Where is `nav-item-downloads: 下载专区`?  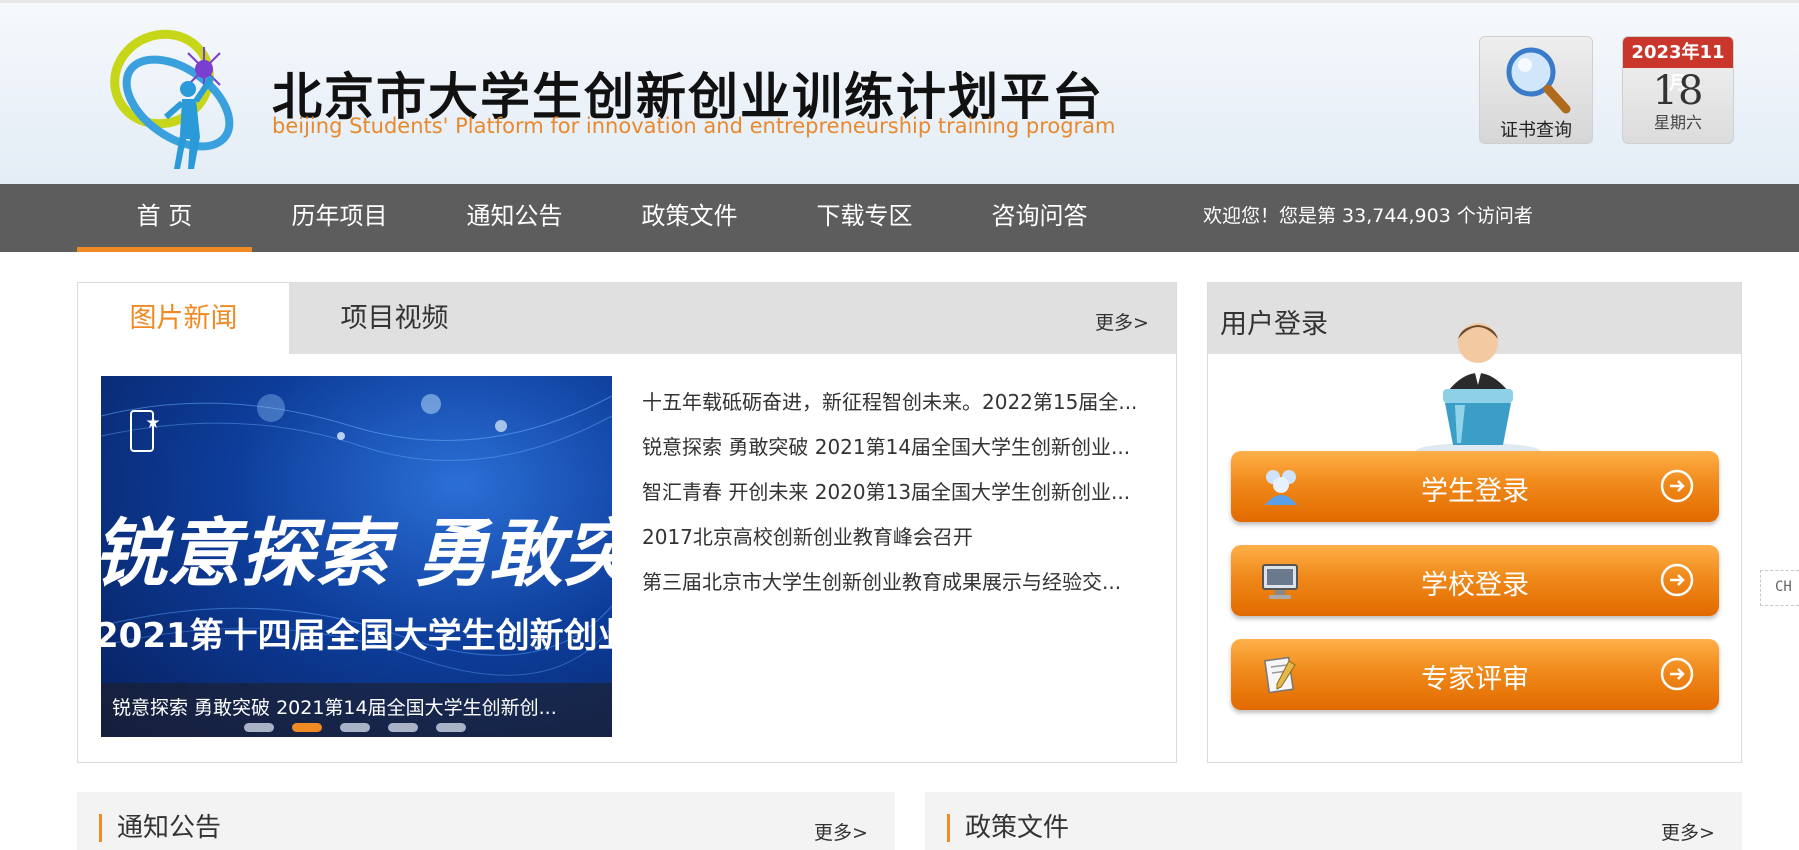 nav-item-downloads: 下载专区 is located at coordinates (864, 218).